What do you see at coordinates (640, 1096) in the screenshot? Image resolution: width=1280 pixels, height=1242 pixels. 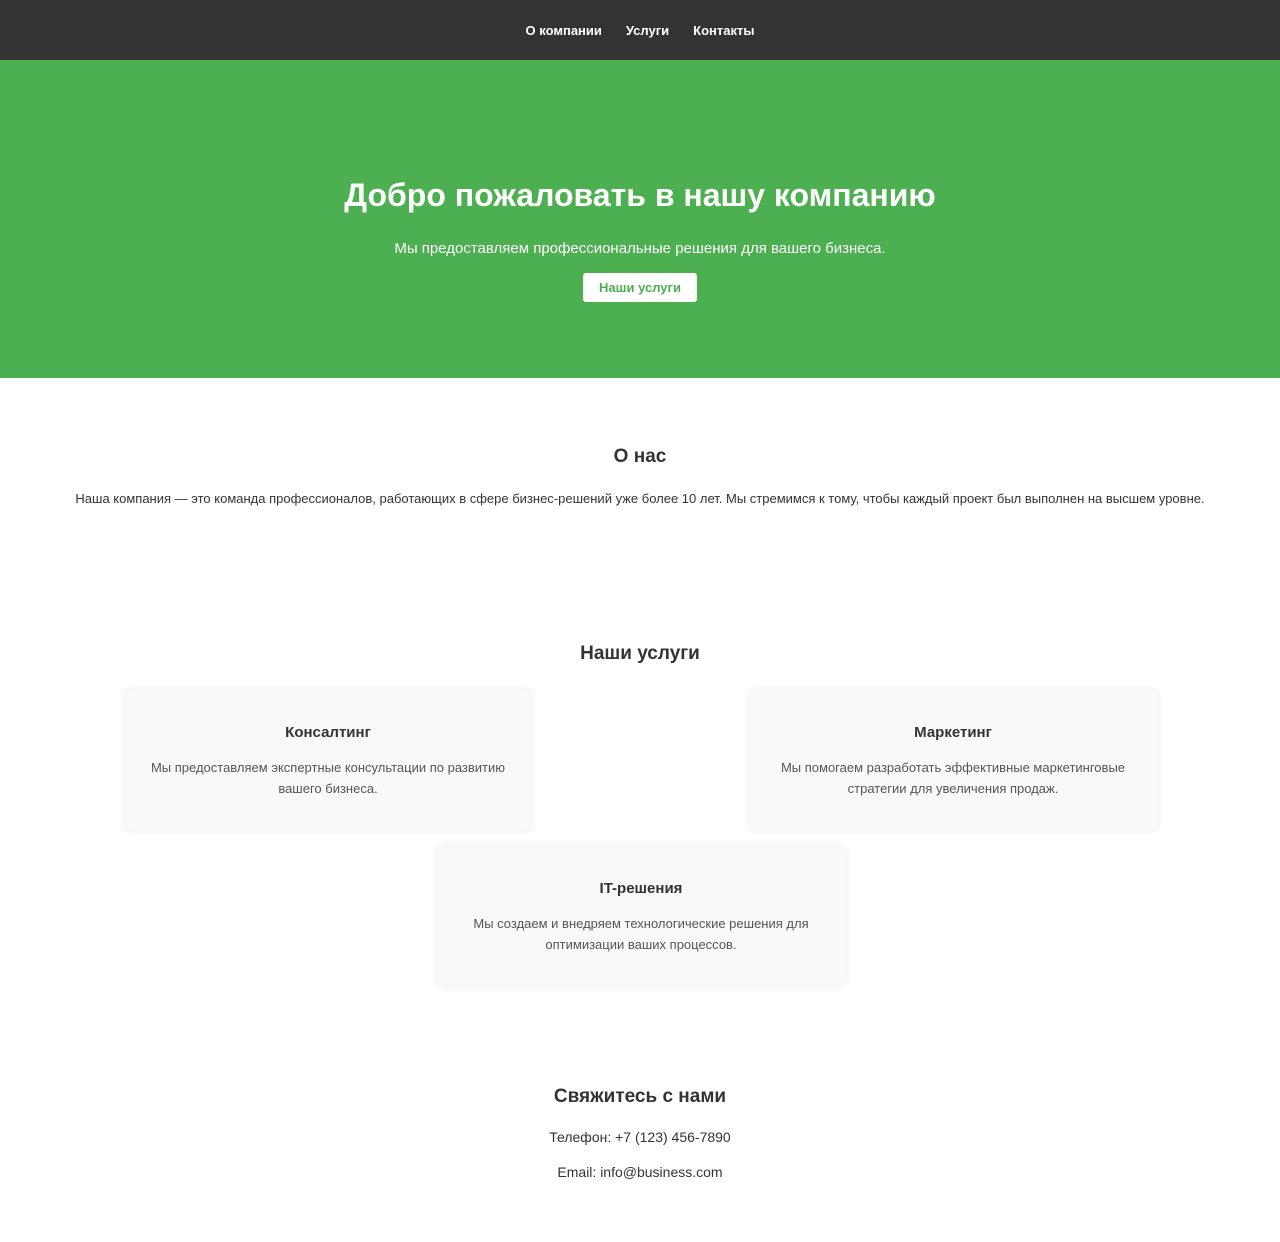 I see `contact-title: Свяжитесь с нами` at bounding box center [640, 1096].